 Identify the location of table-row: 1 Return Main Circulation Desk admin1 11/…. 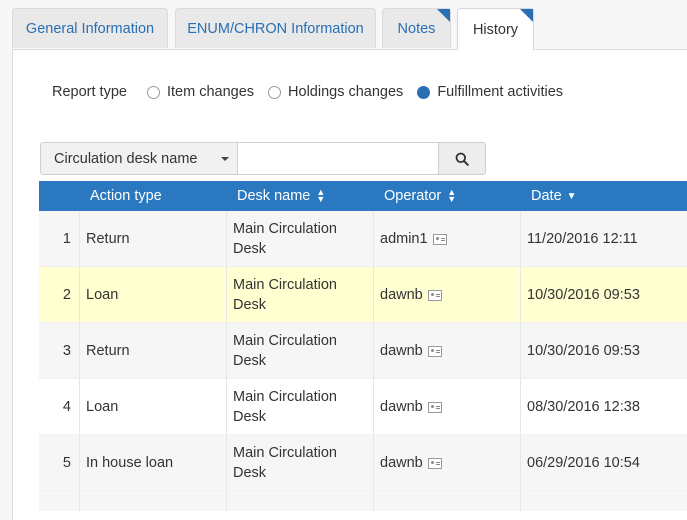
(363, 239).